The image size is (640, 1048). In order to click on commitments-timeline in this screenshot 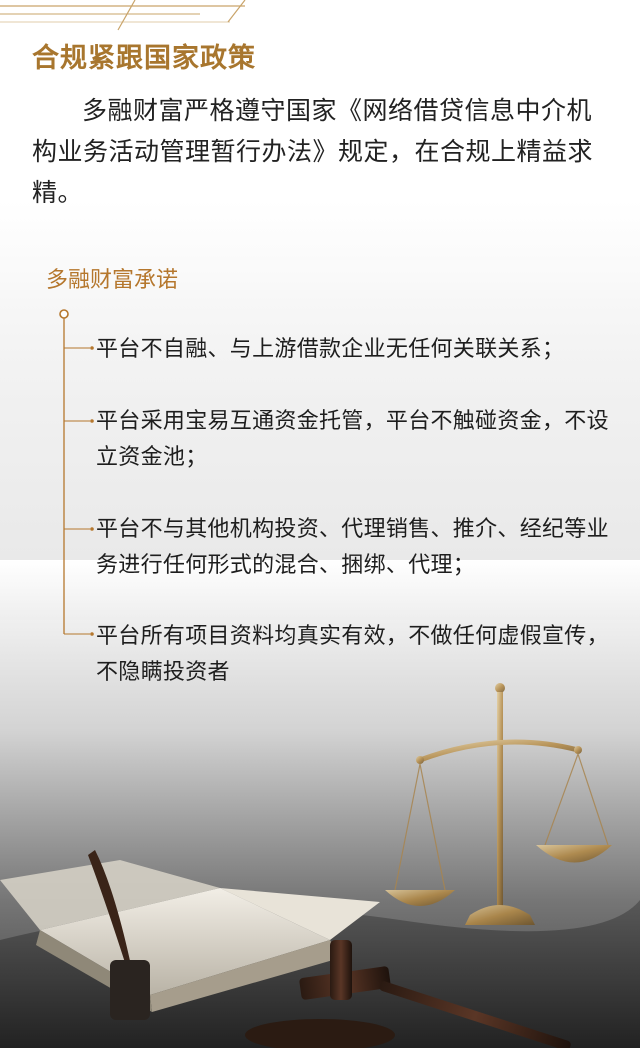, I will do `click(76, 472)`.